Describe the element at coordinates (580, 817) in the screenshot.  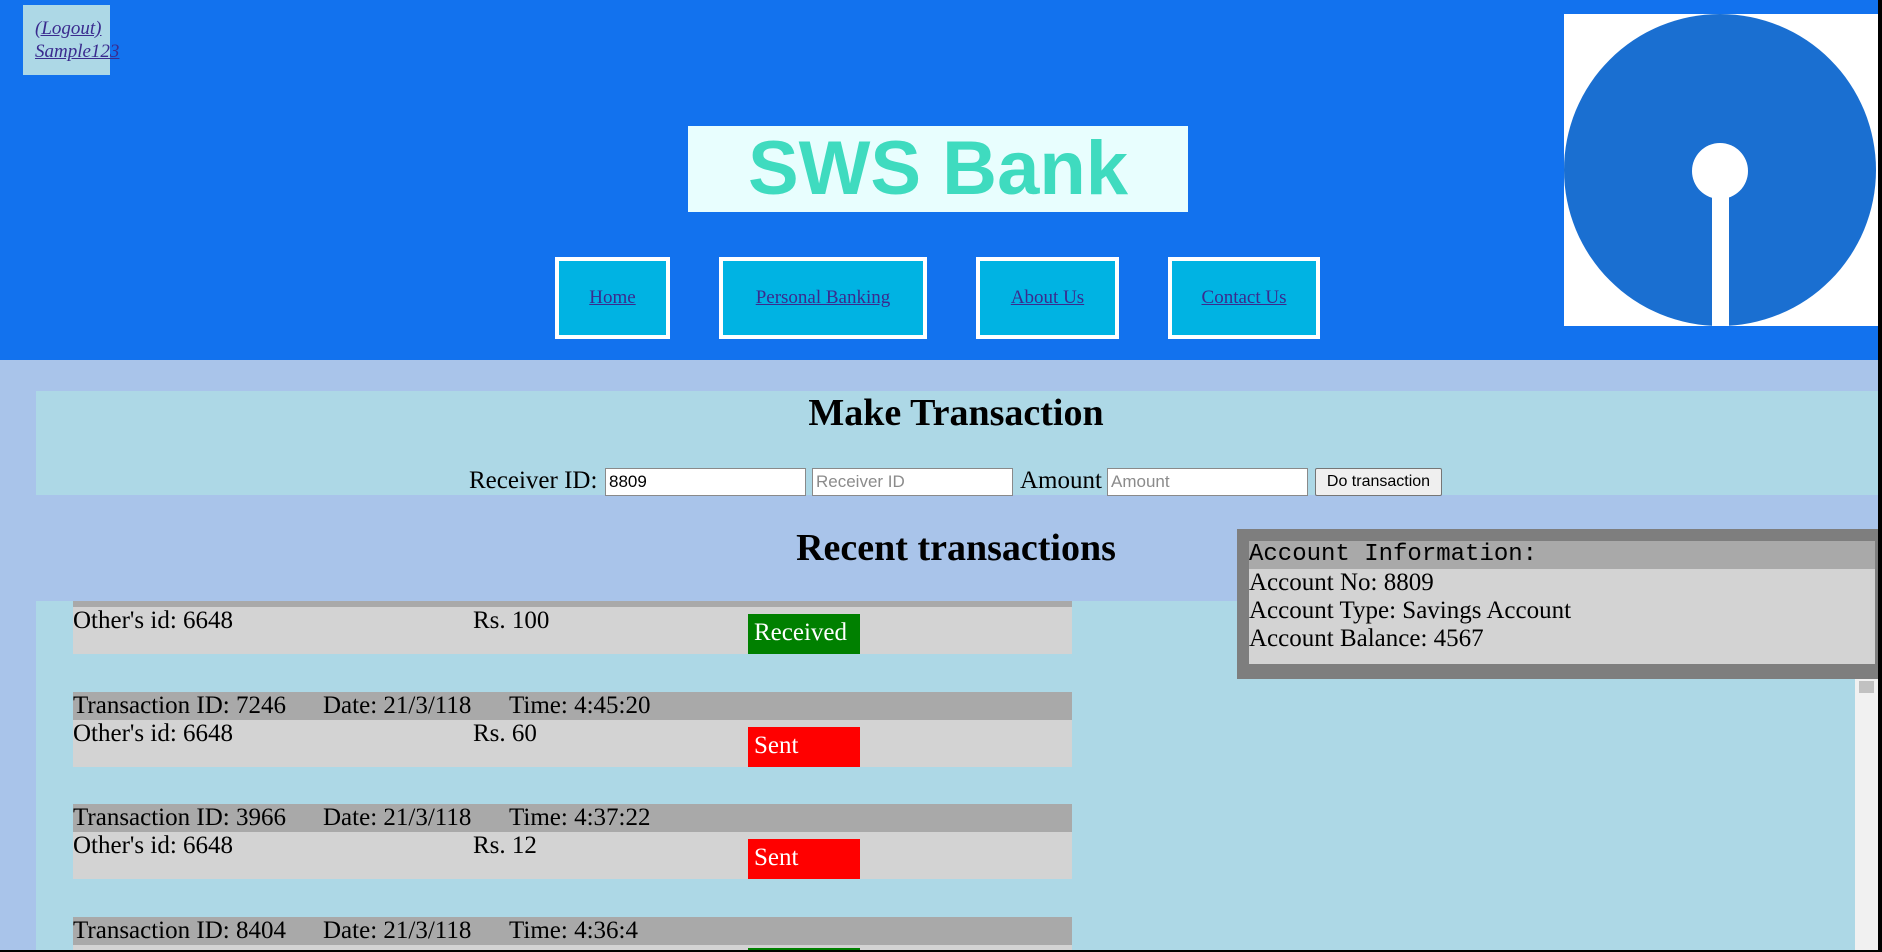
I see `transaction-time: Time: 4:37:22` at that location.